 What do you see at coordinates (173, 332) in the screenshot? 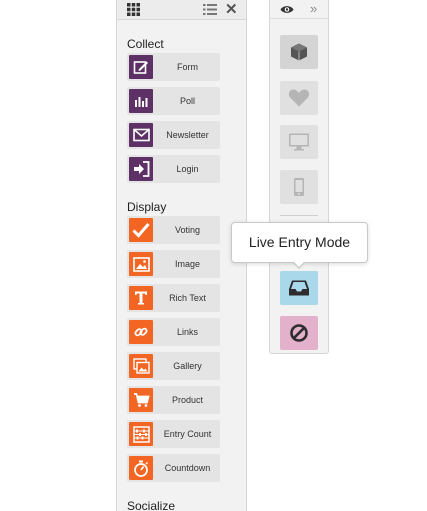
I see `palette-item-links: Links` at bounding box center [173, 332].